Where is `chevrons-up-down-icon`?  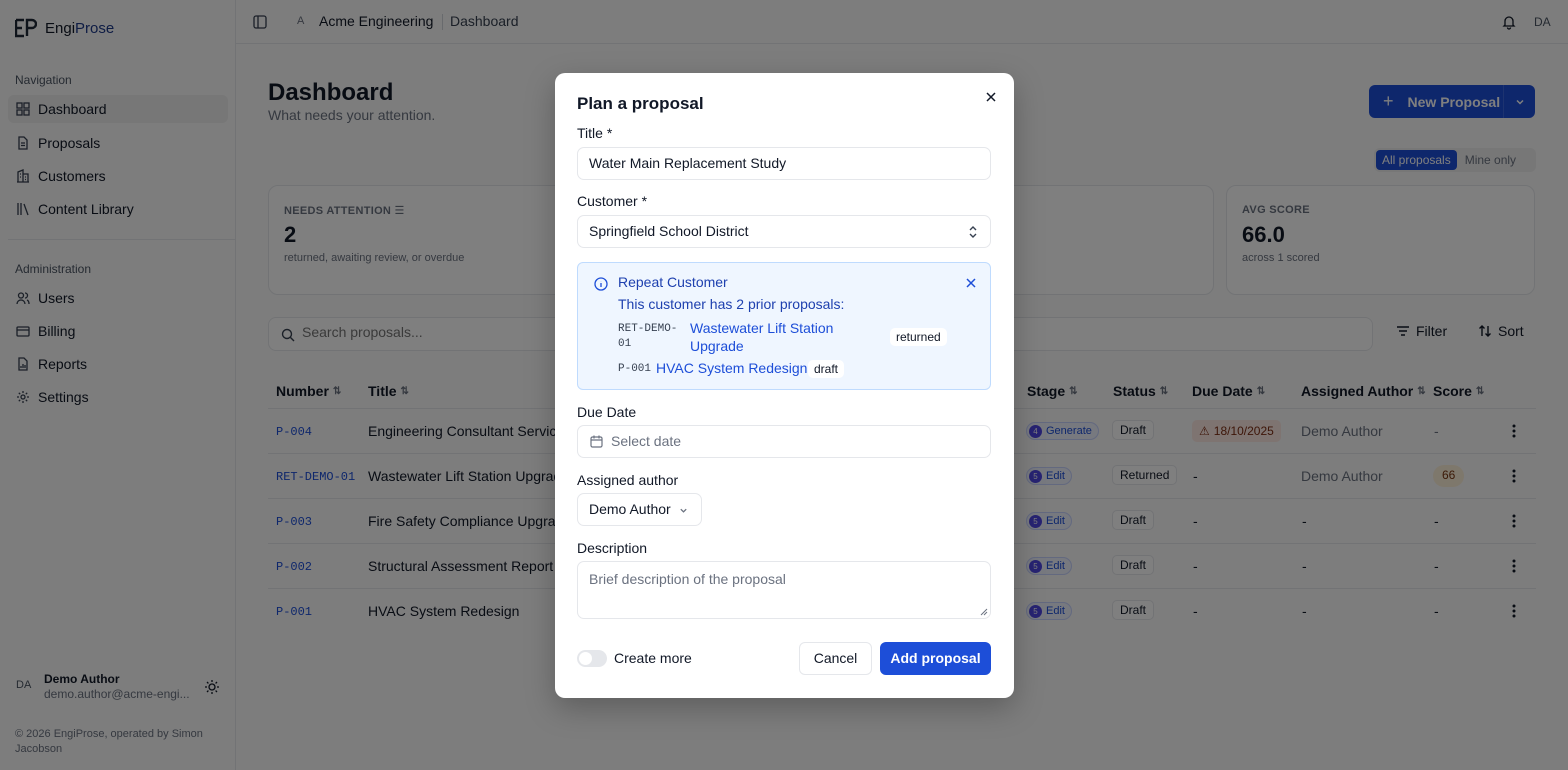
chevrons-up-down-icon is located at coordinates (973, 232).